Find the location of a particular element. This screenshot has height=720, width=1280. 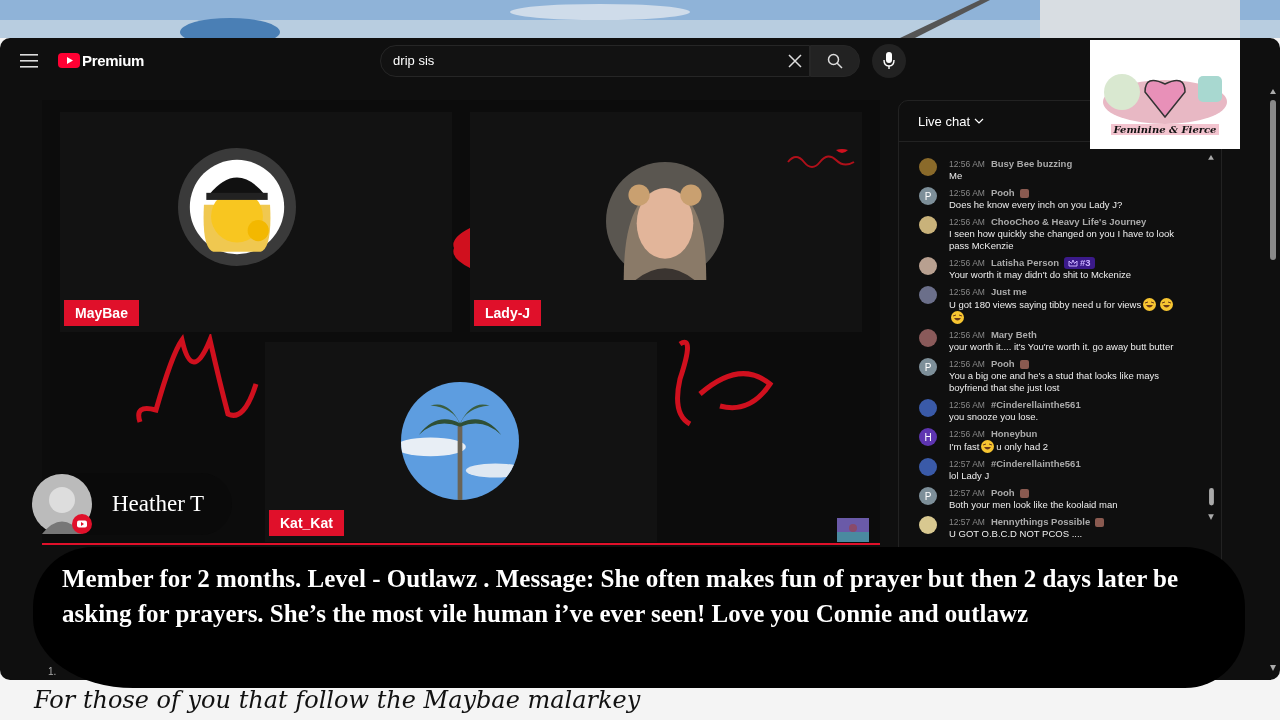

name-tag: Kat_Kat is located at coordinates (306, 523).